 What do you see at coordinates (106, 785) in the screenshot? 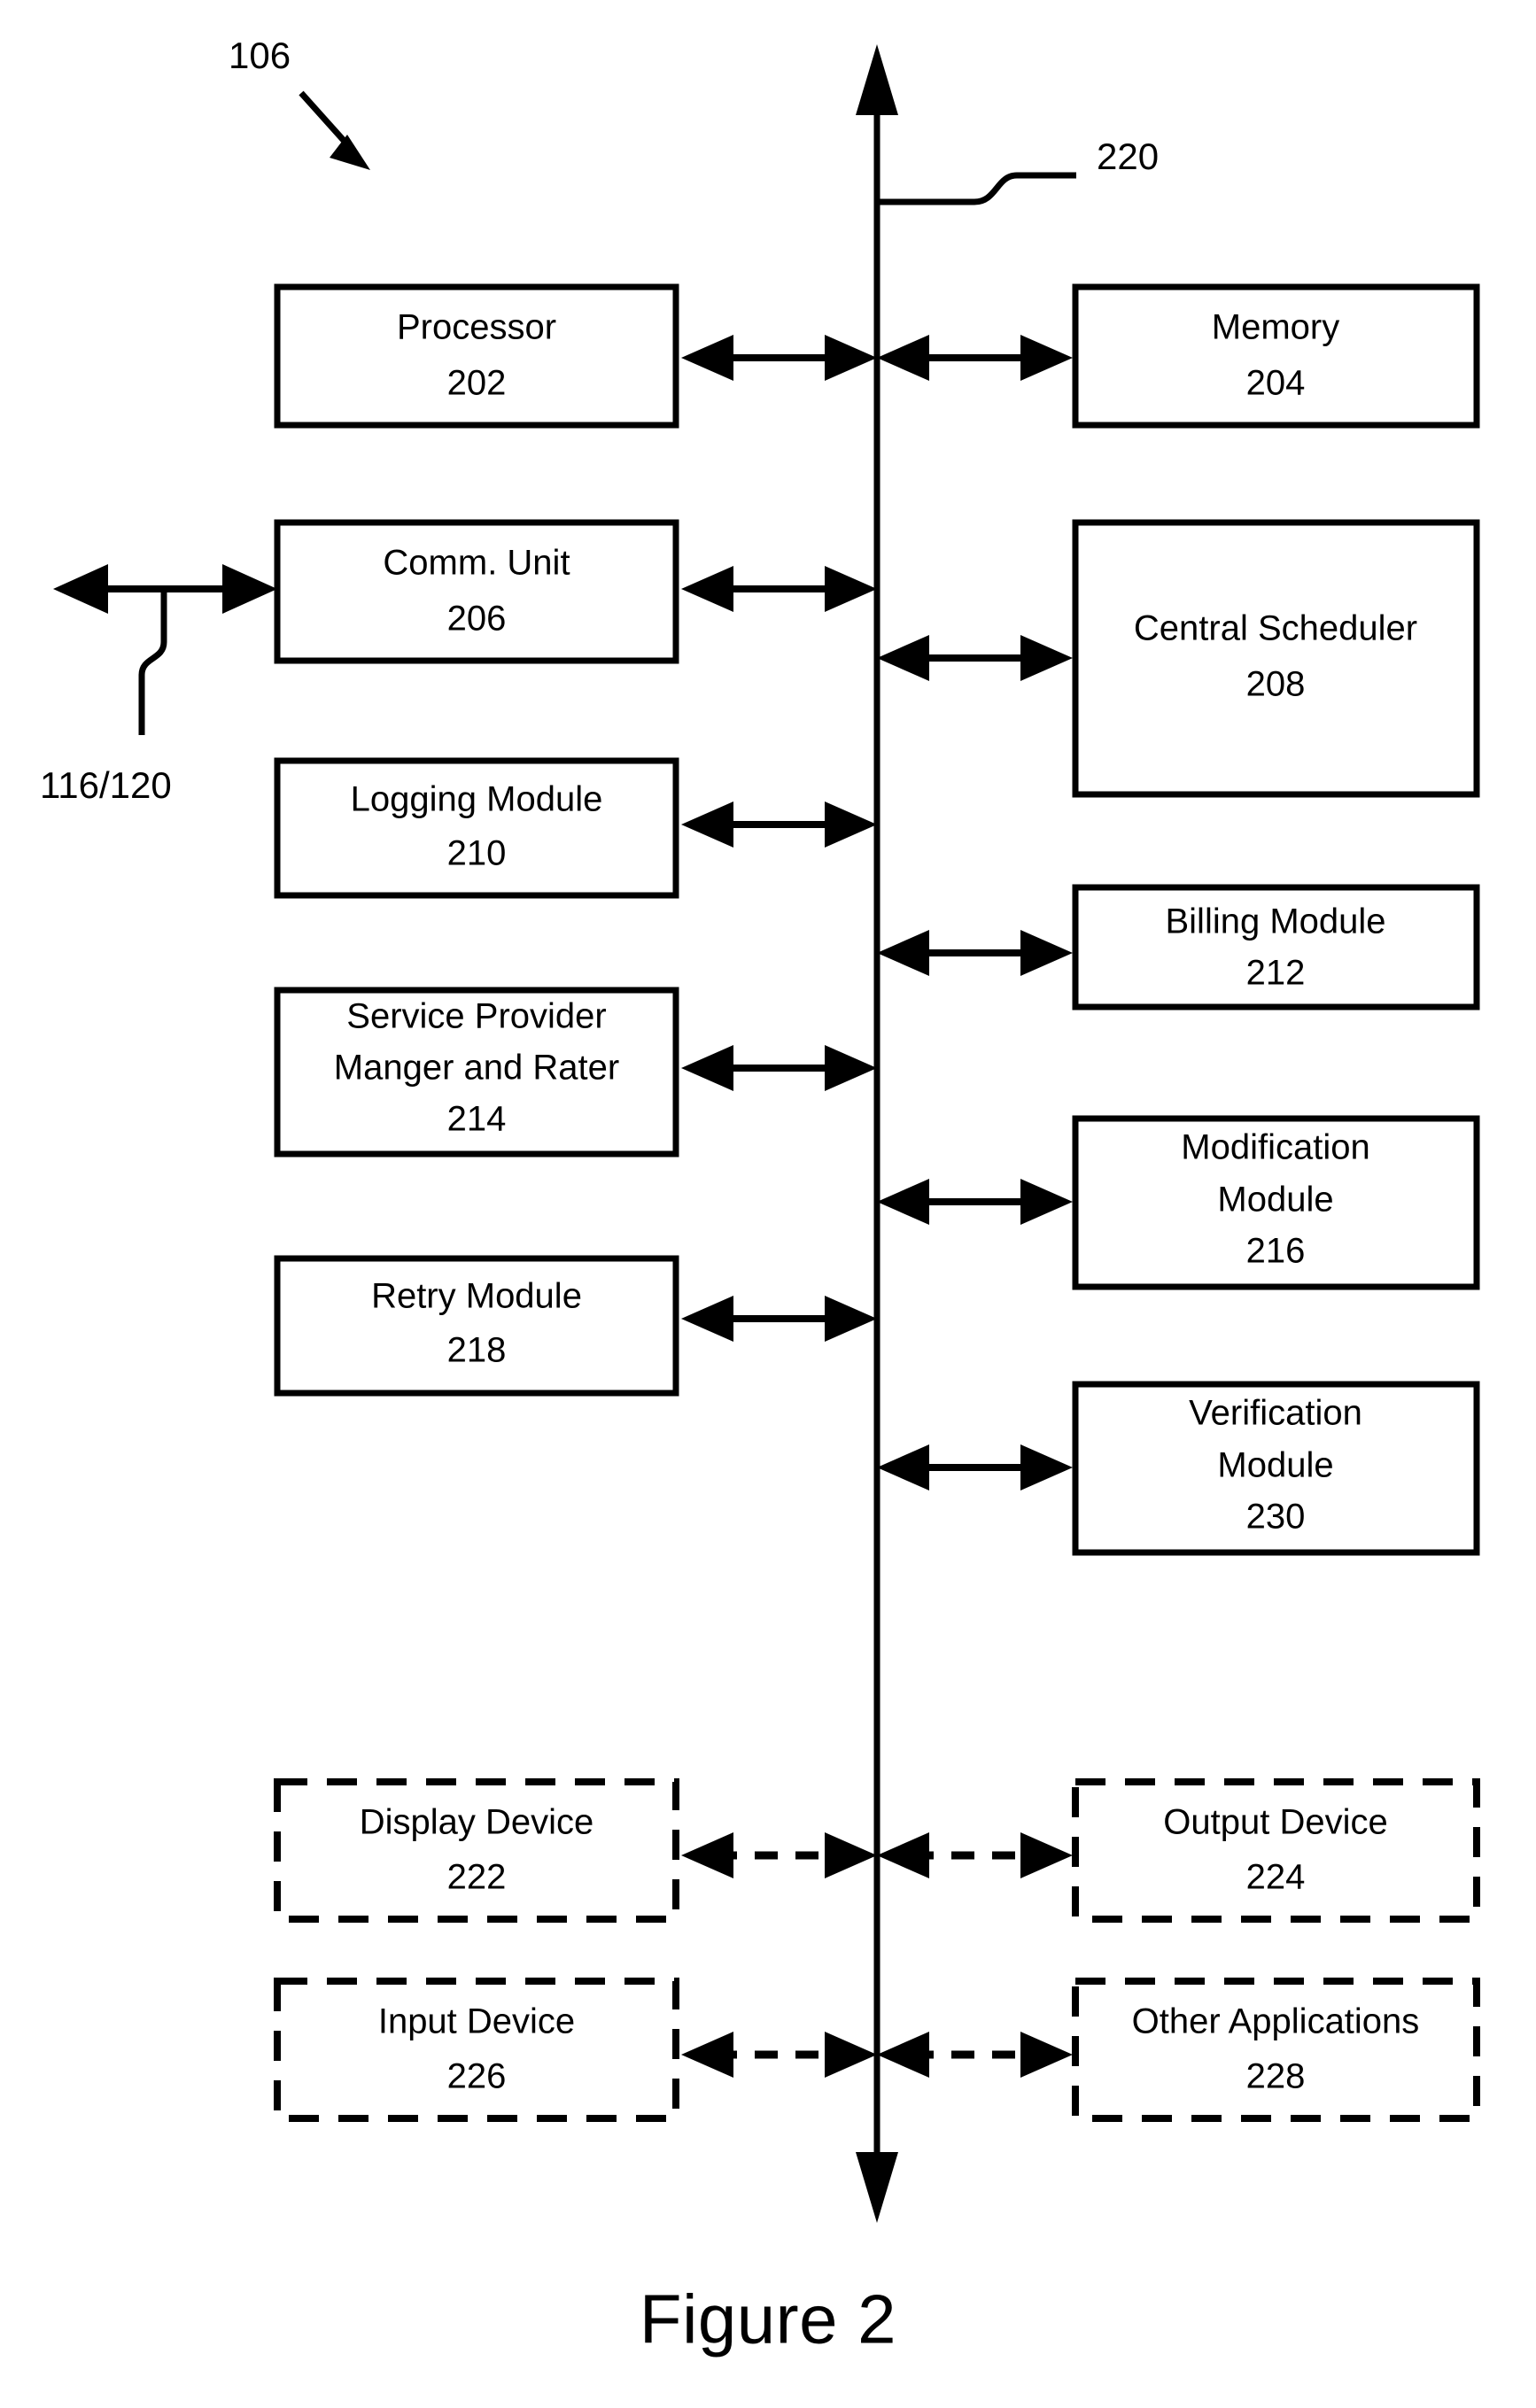
I see `external-link-ref-label: 116/120` at bounding box center [106, 785].